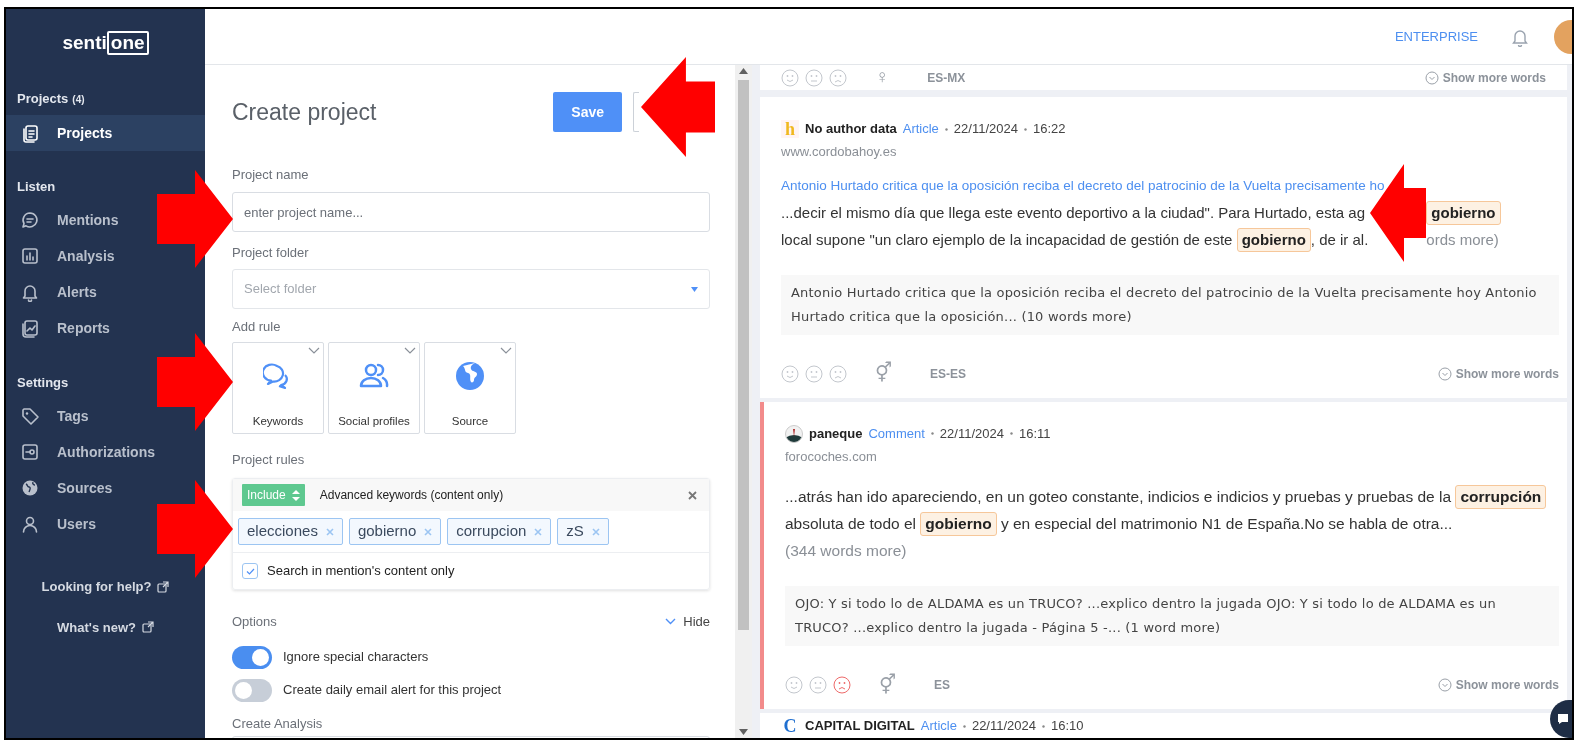 Image resolution: width=1578 pixels, height=743 pixels. I want to click on dropdown-caret-icon, so click(694, 289).